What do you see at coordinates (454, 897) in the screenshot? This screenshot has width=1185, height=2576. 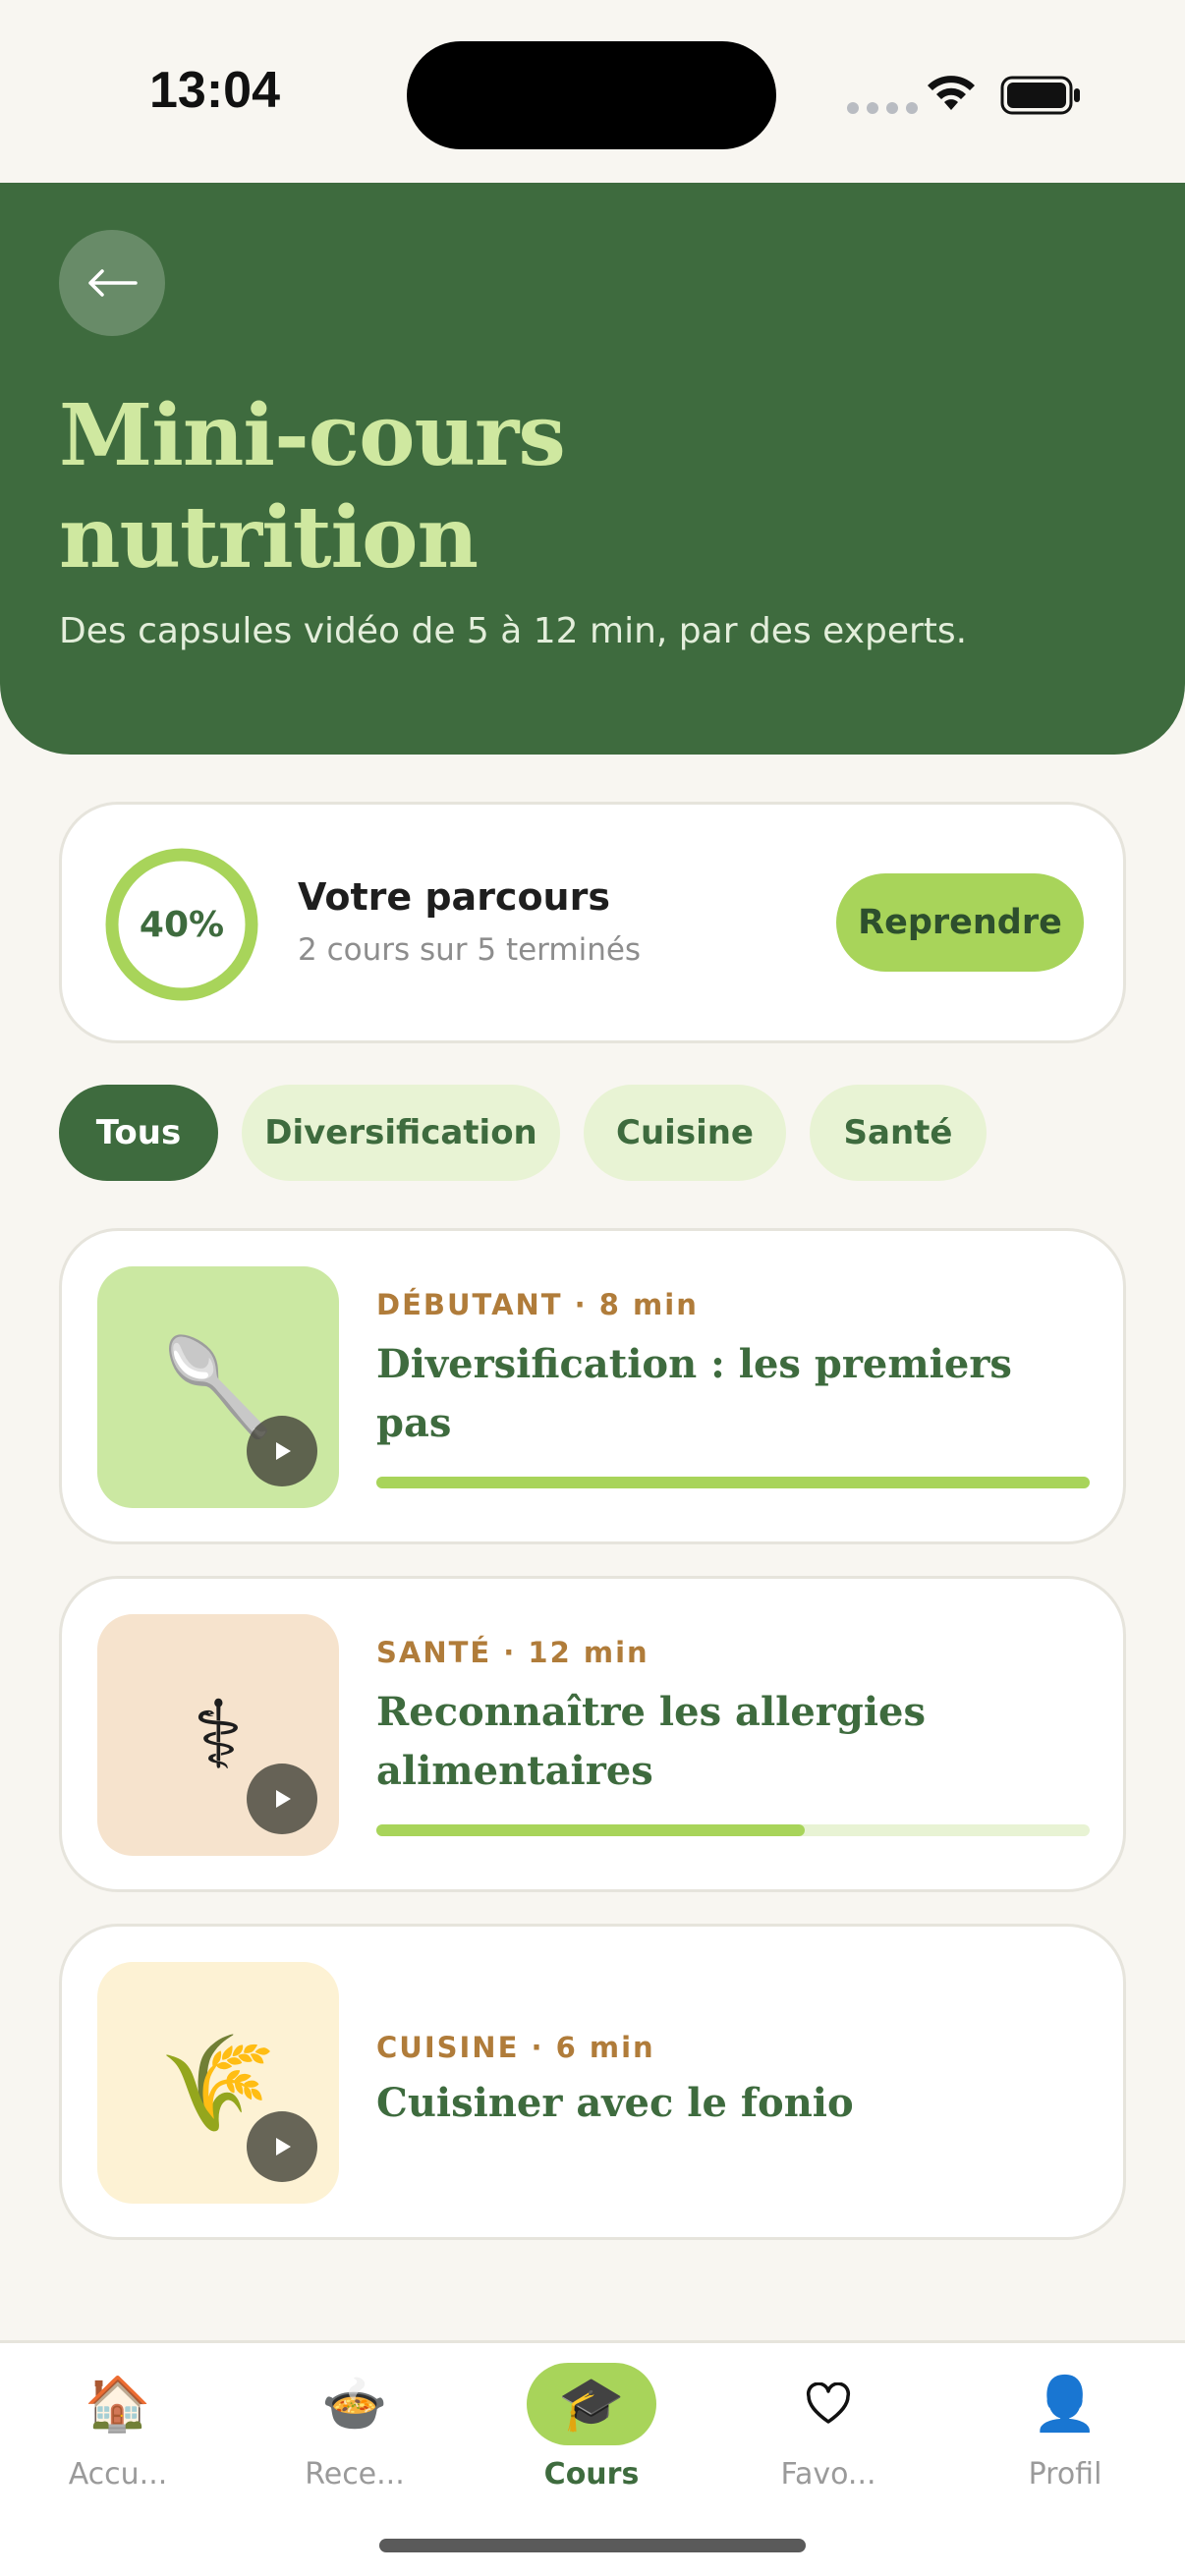 I see `progress-title: Votre parcours` at bounding box center [454, 897].